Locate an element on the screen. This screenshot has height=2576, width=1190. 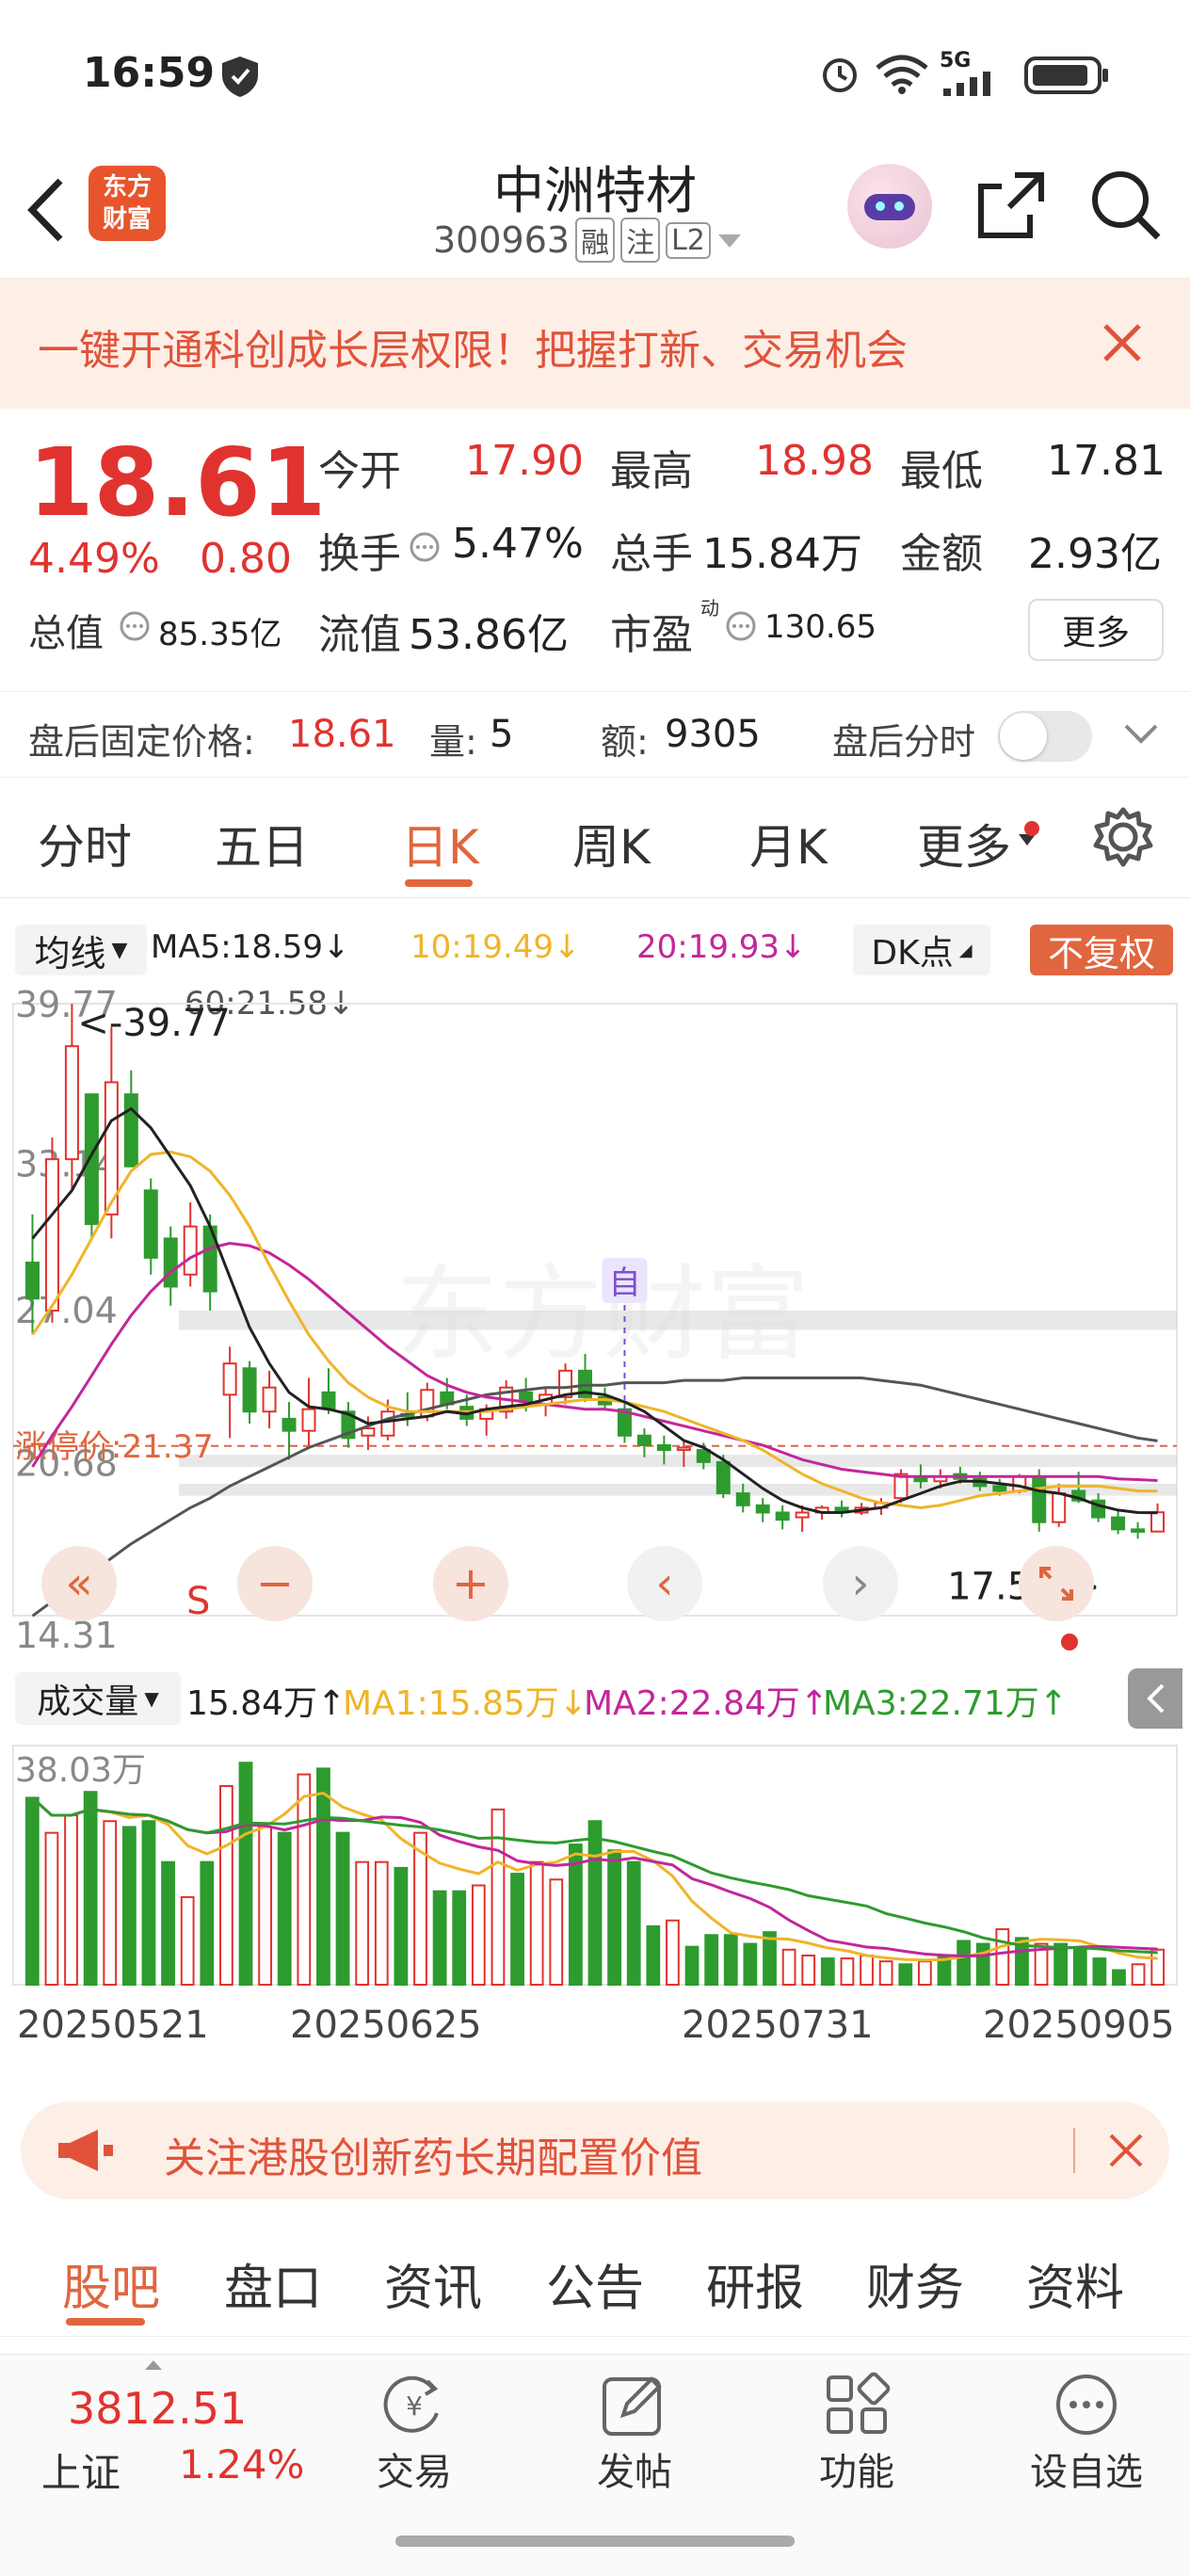
stock-code-row: 300963 融 注 L2 is located at coordinates (588, 240).